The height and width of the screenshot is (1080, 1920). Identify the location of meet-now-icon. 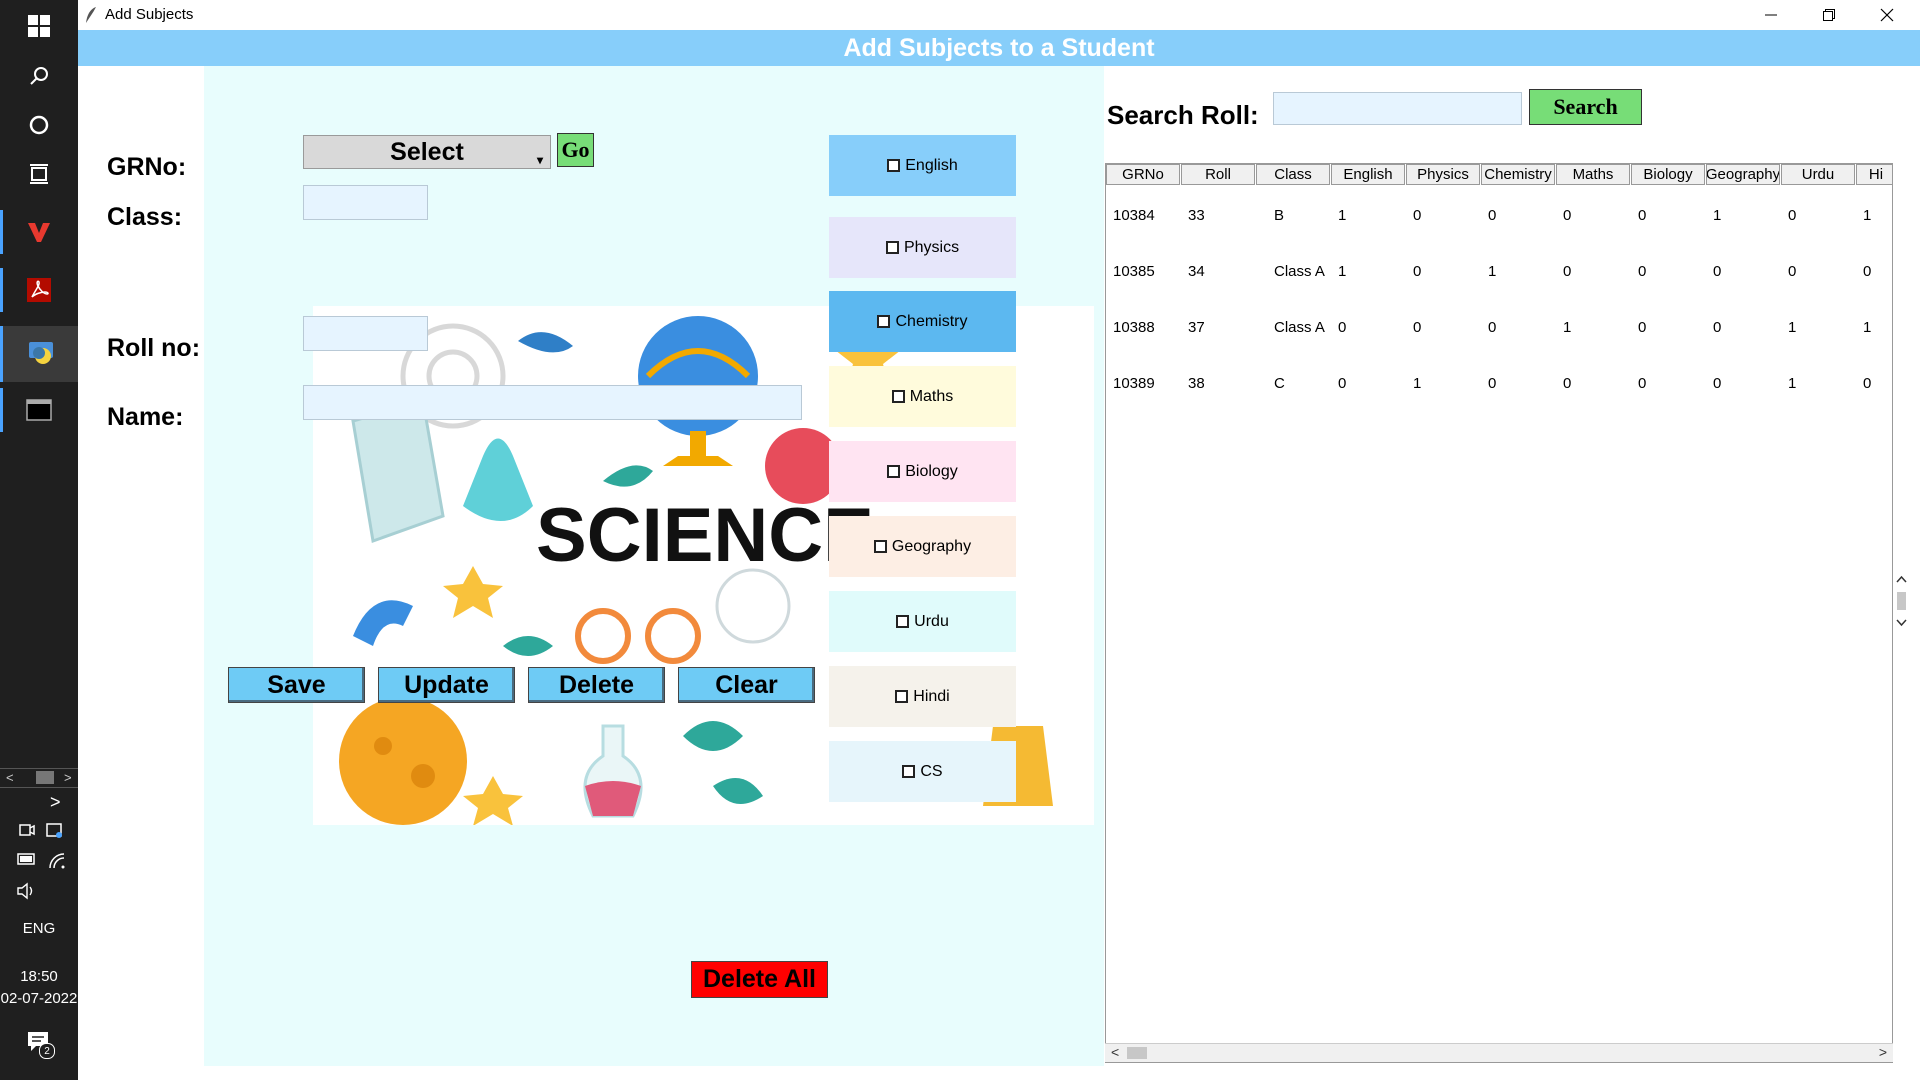
(27, 832).